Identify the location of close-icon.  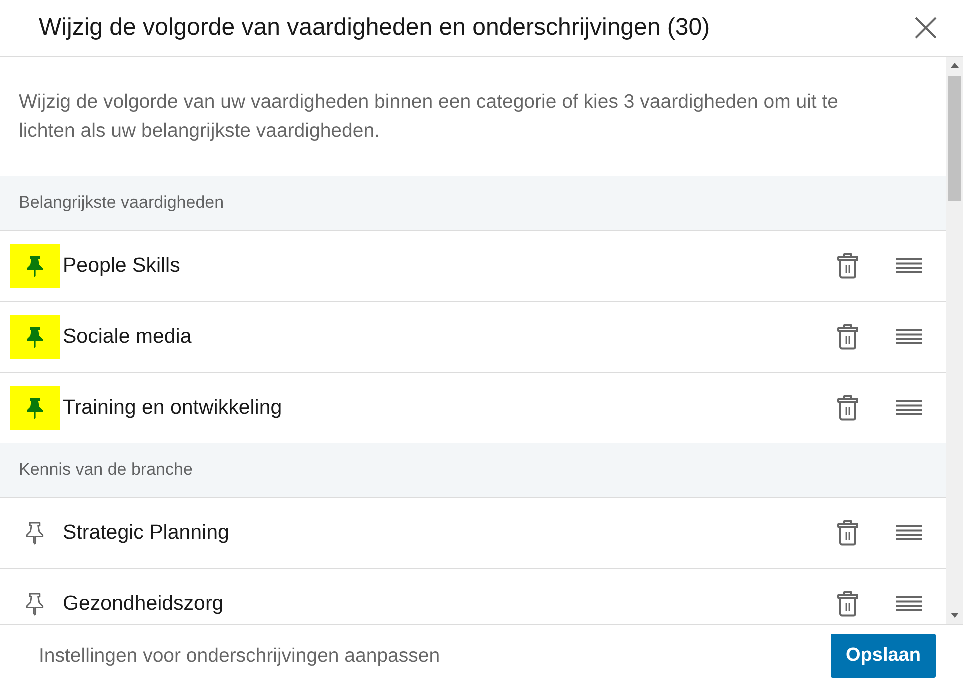
(926, 28).